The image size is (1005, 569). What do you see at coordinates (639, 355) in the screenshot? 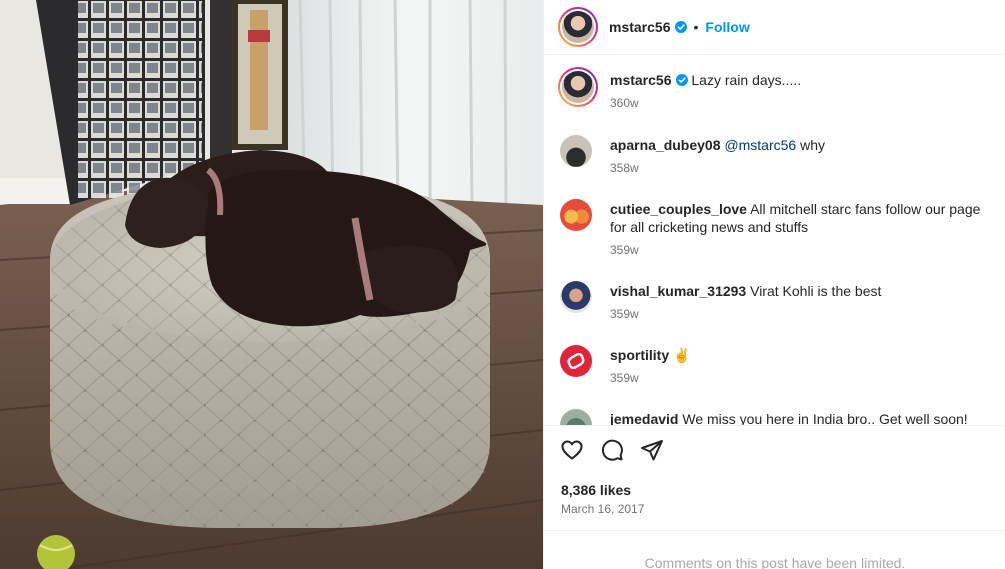
I see `comment-username: sportility` at bounding box center [639, 355].